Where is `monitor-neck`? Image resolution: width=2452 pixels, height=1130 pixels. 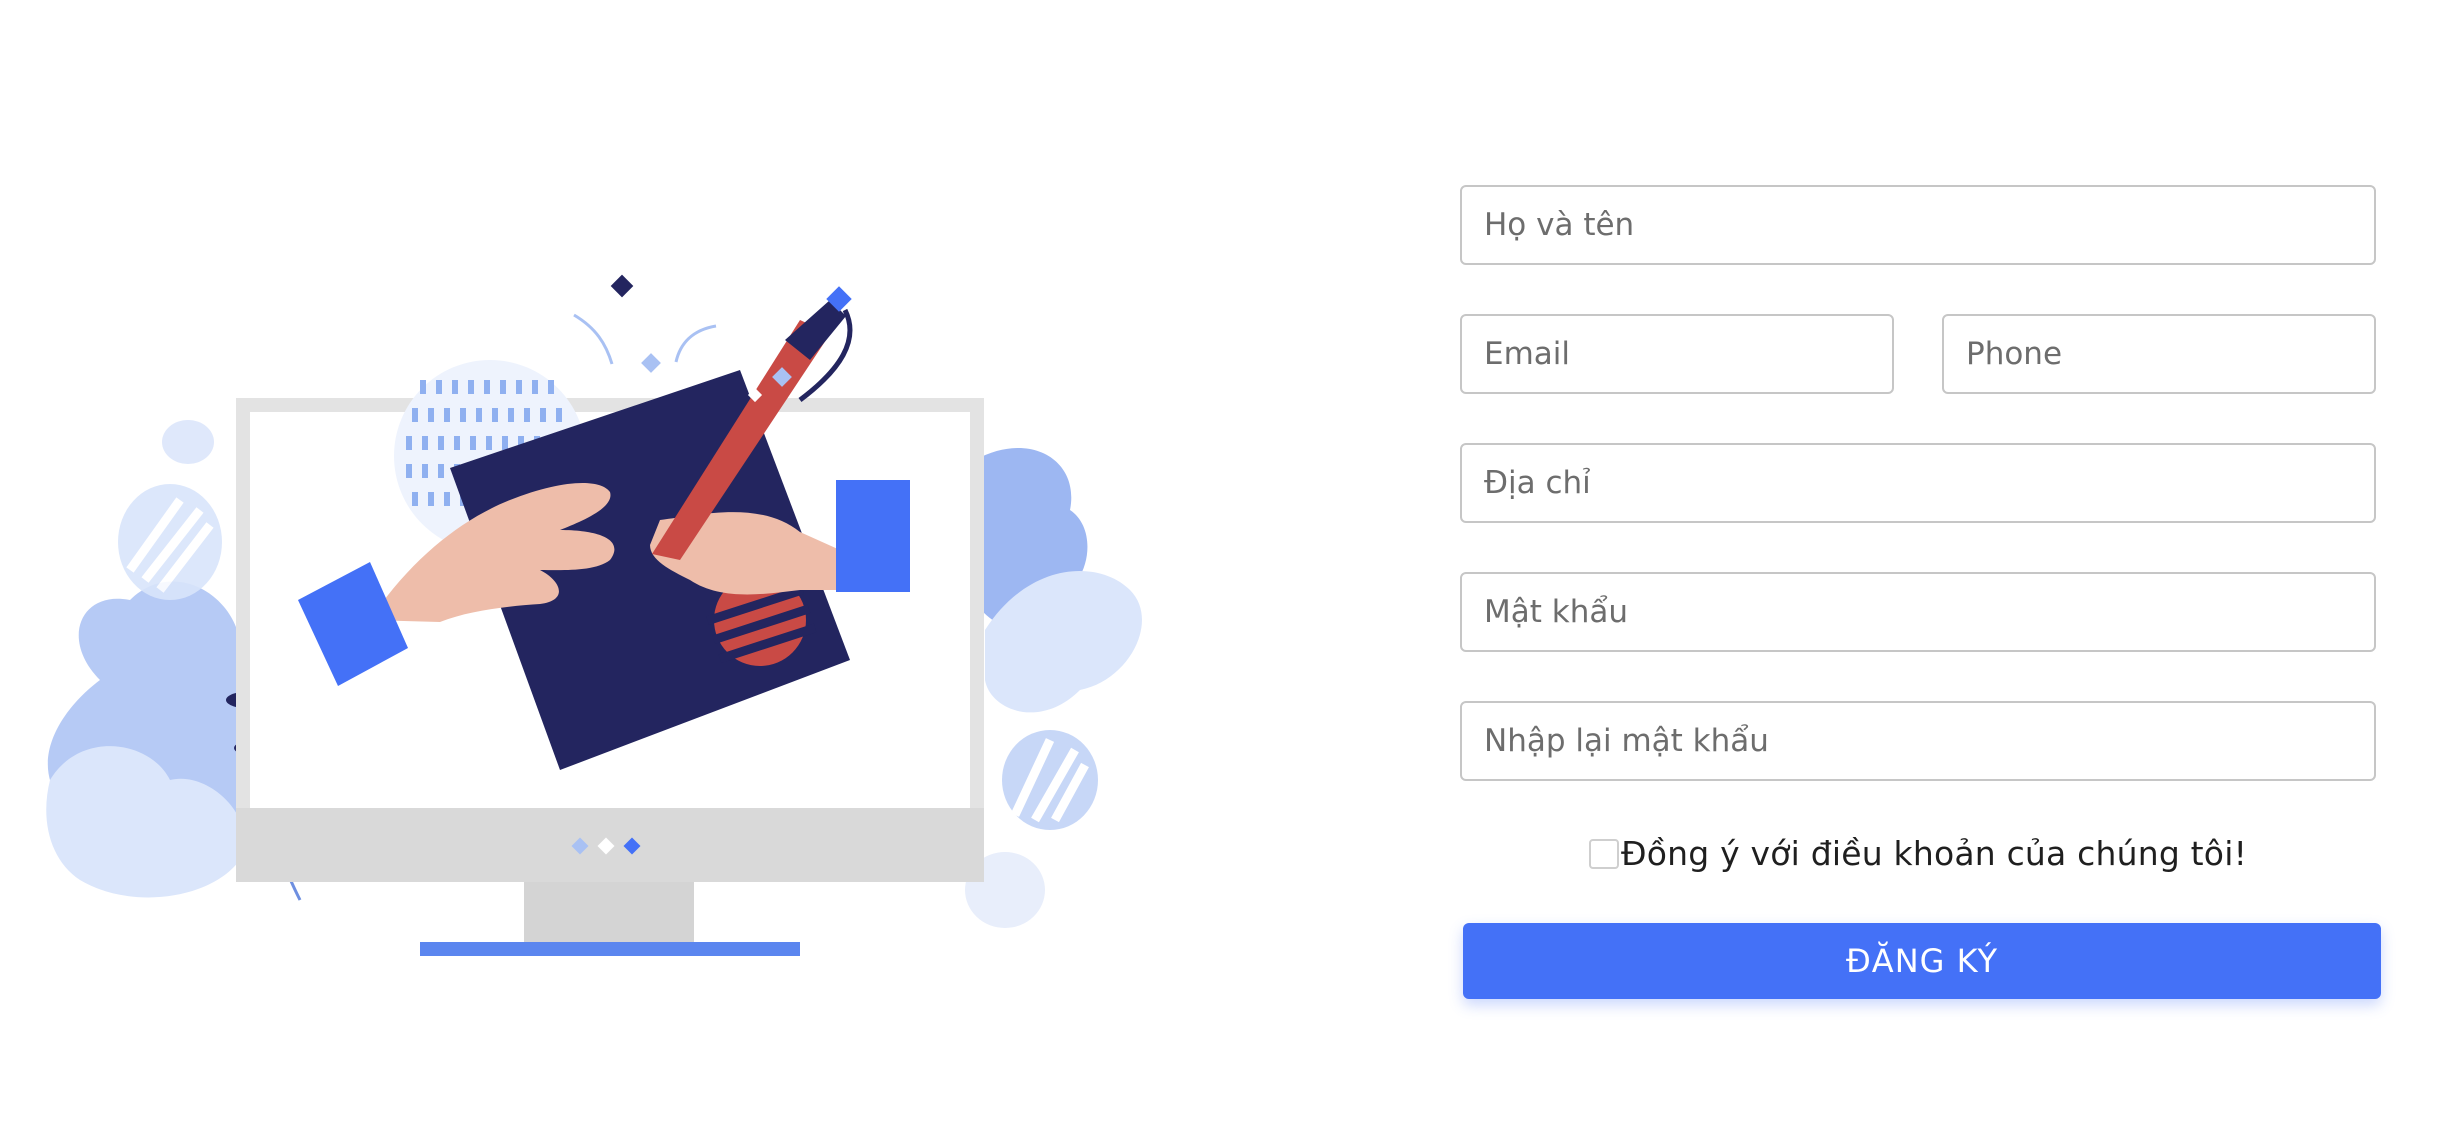 monitor-neck is located at coordinates (609, 912).